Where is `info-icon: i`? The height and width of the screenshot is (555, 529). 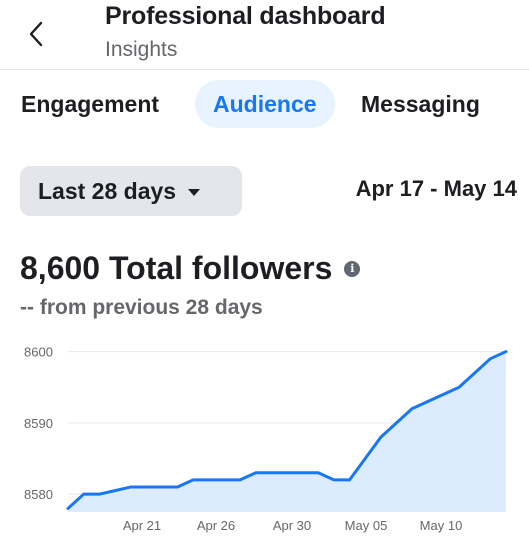
info-icon: i is located at coordinates (352, 268).